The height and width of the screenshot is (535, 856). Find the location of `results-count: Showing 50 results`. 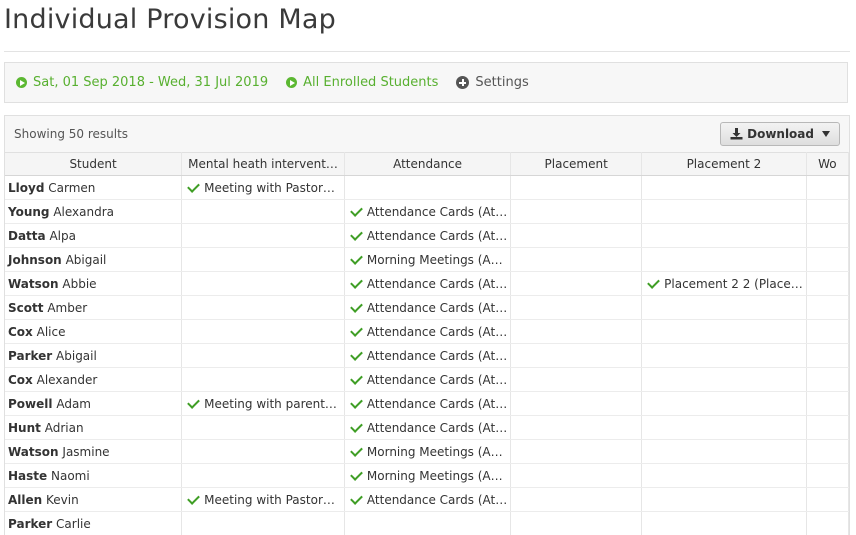

results-count: Showing 50 results is located at coordinates (71, 134).